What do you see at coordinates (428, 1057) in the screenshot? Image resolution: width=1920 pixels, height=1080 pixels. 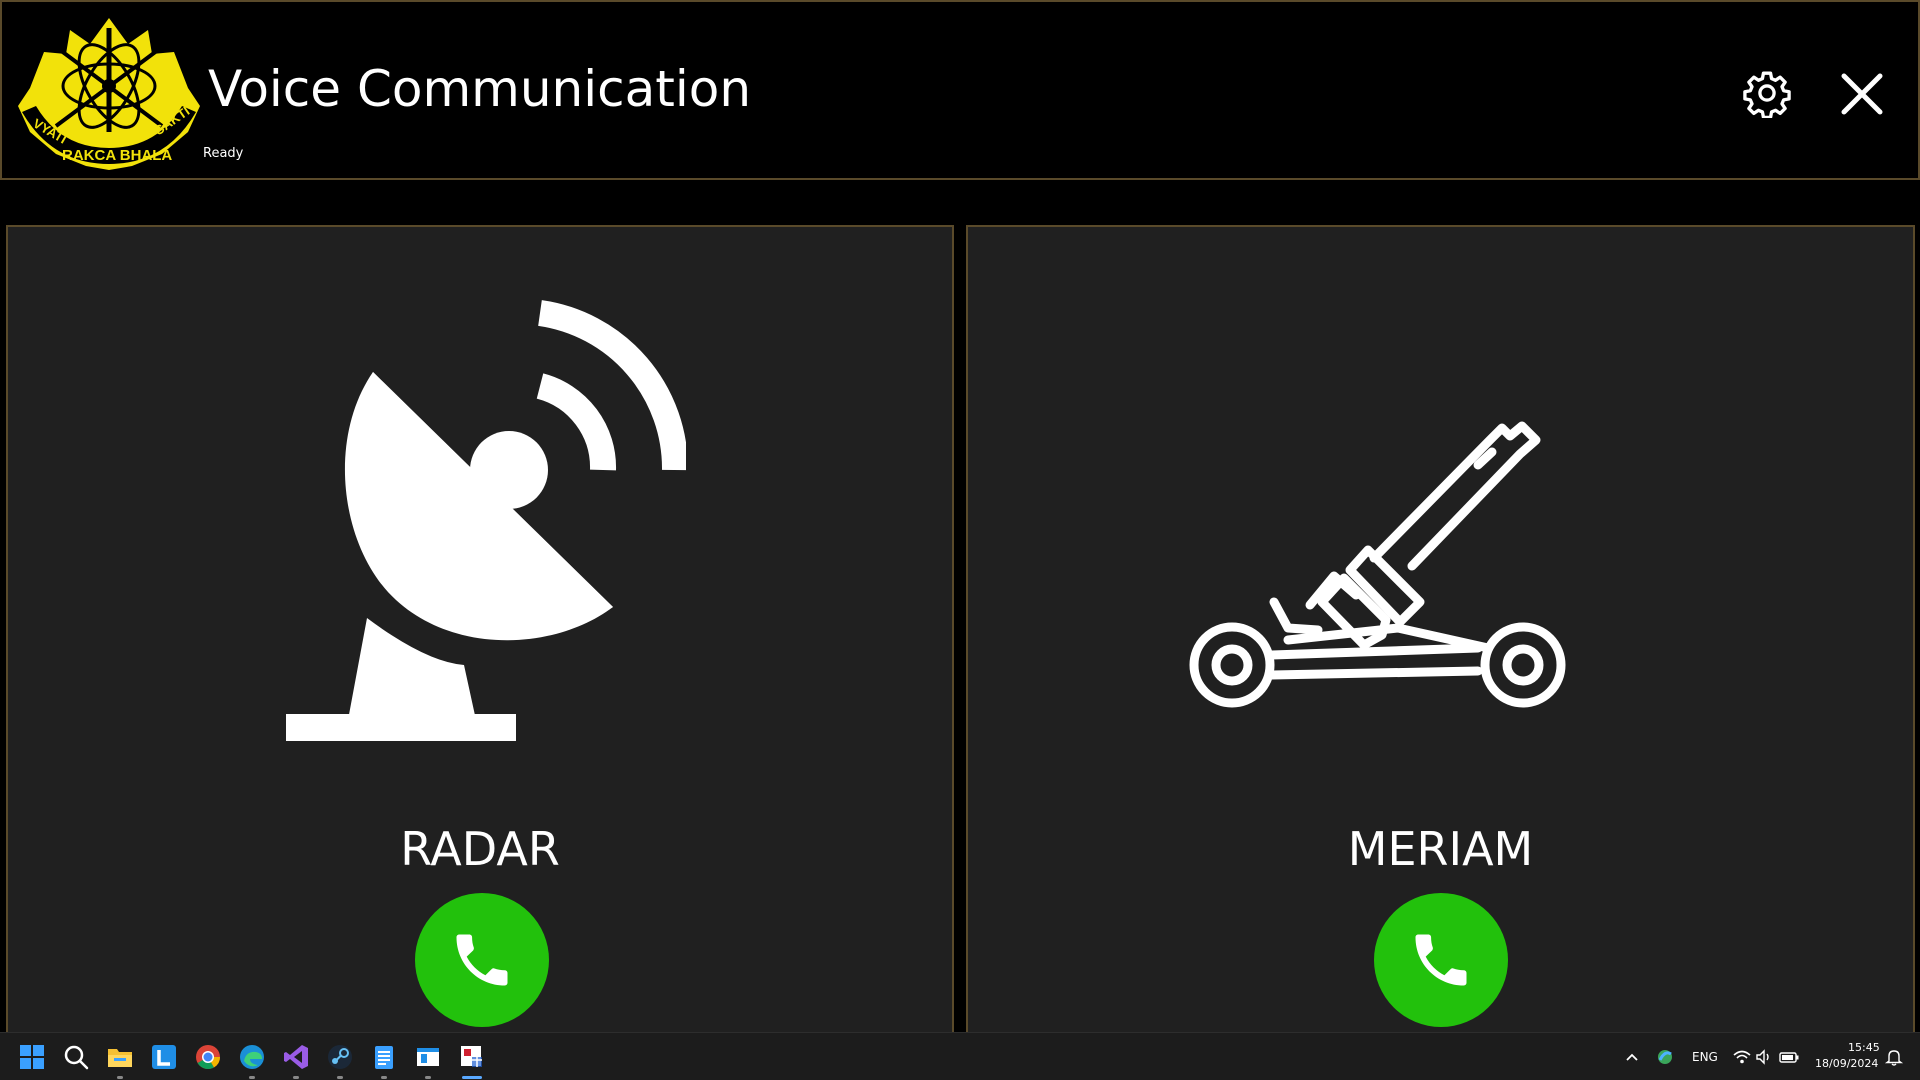 I see `window-app-icon` at bounding box center [428, 1057].